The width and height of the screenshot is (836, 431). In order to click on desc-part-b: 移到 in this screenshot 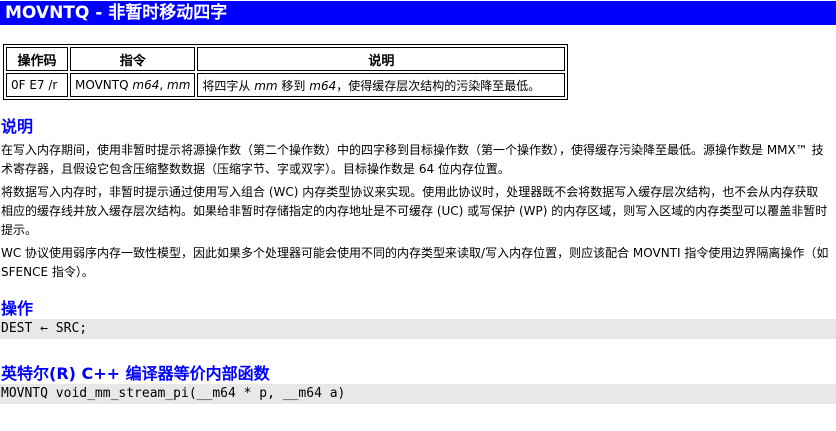, I will do `click(293, 85)`.